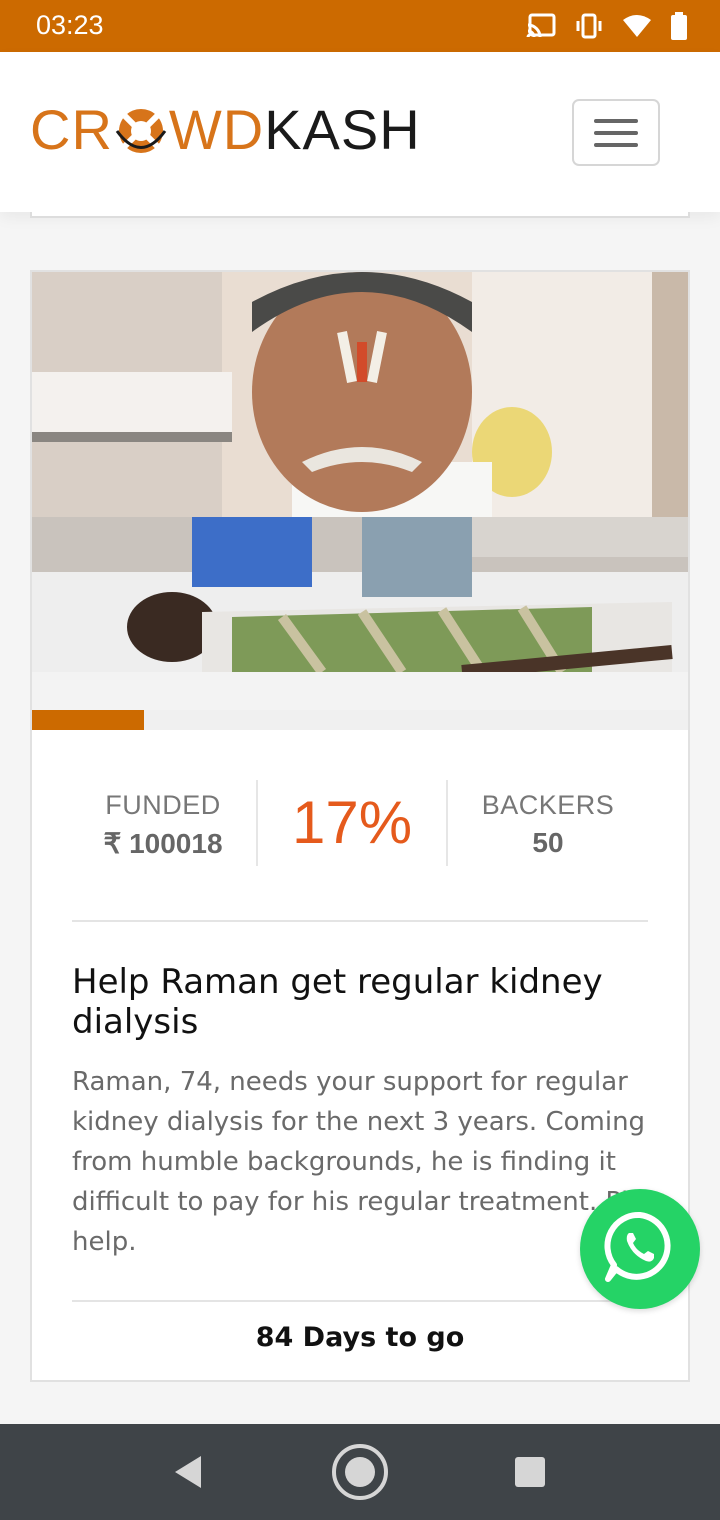 This screenshot has width=720, height=1520. Describe the element at coordinates (607, 28) in the screenshot. I see `status-icons` at that location.